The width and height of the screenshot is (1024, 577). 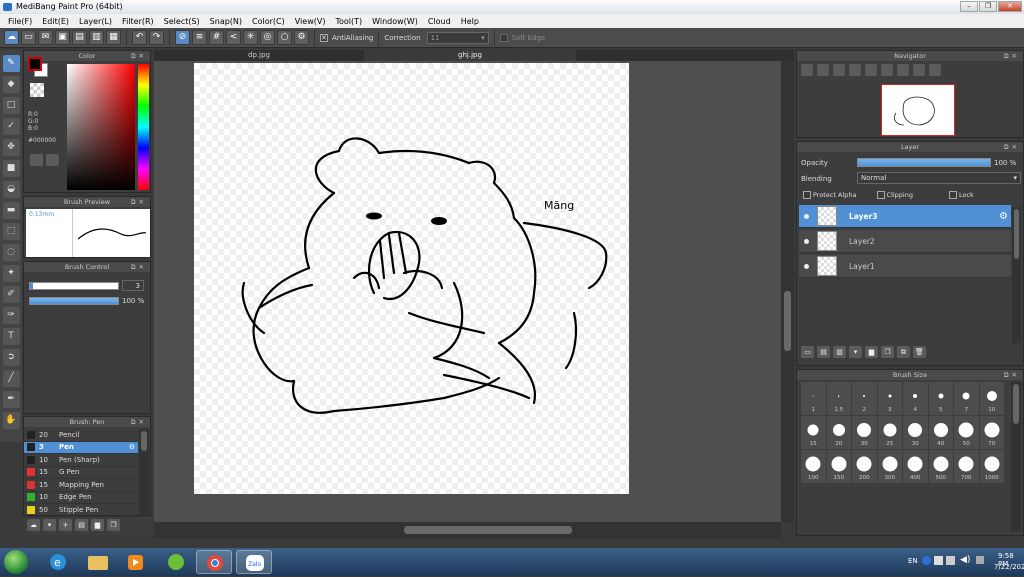 What do you see at coordinates (11, 357) in the screenshot?
I see `operation-tool-icon: ➲` at bounding box center [11, 357].